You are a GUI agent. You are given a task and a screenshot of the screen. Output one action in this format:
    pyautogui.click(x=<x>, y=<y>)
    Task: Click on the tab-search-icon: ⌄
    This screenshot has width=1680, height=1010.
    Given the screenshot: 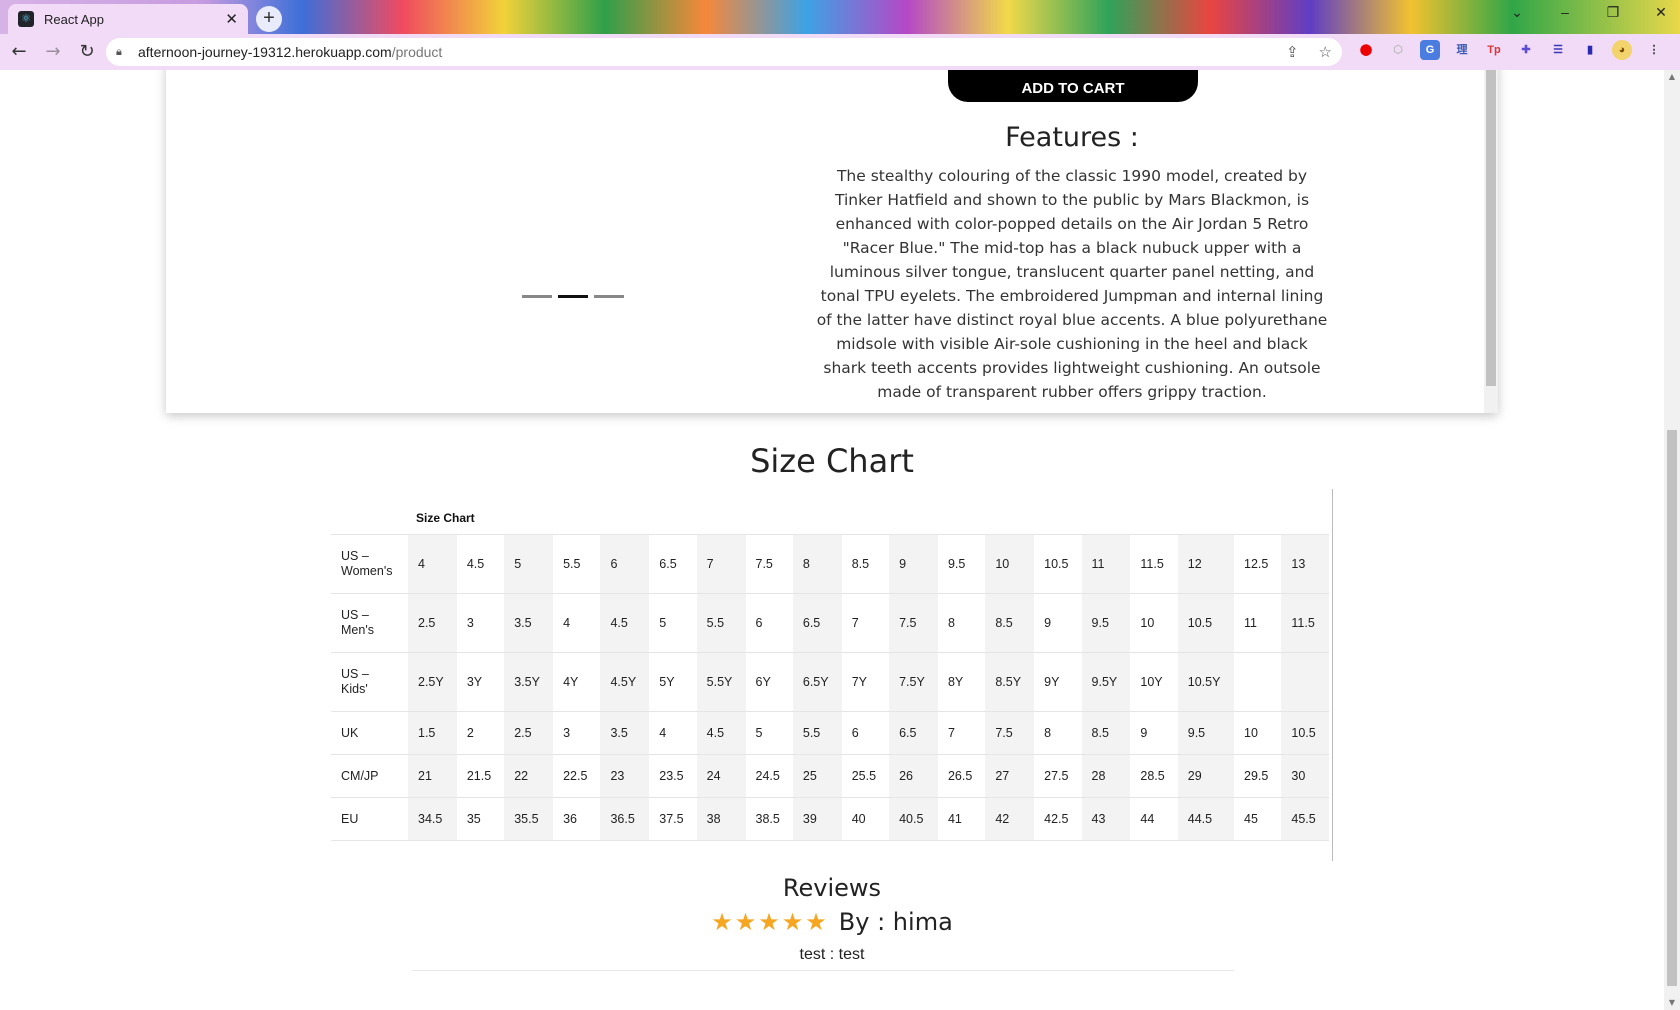 What is the action you would take?
    pyautogui.click(x=1517, y=12)
    